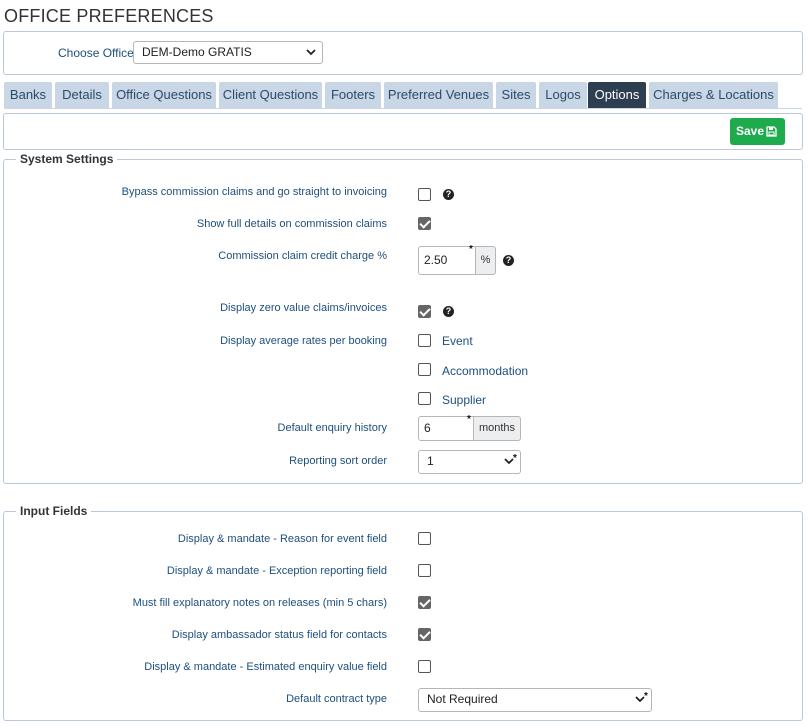 The width and height of the screenshot is (808, 726). Describe the element at coordinates (109, 16) in the screenshot. I see `page-title: OFFICE PREFERENCES` at that location.